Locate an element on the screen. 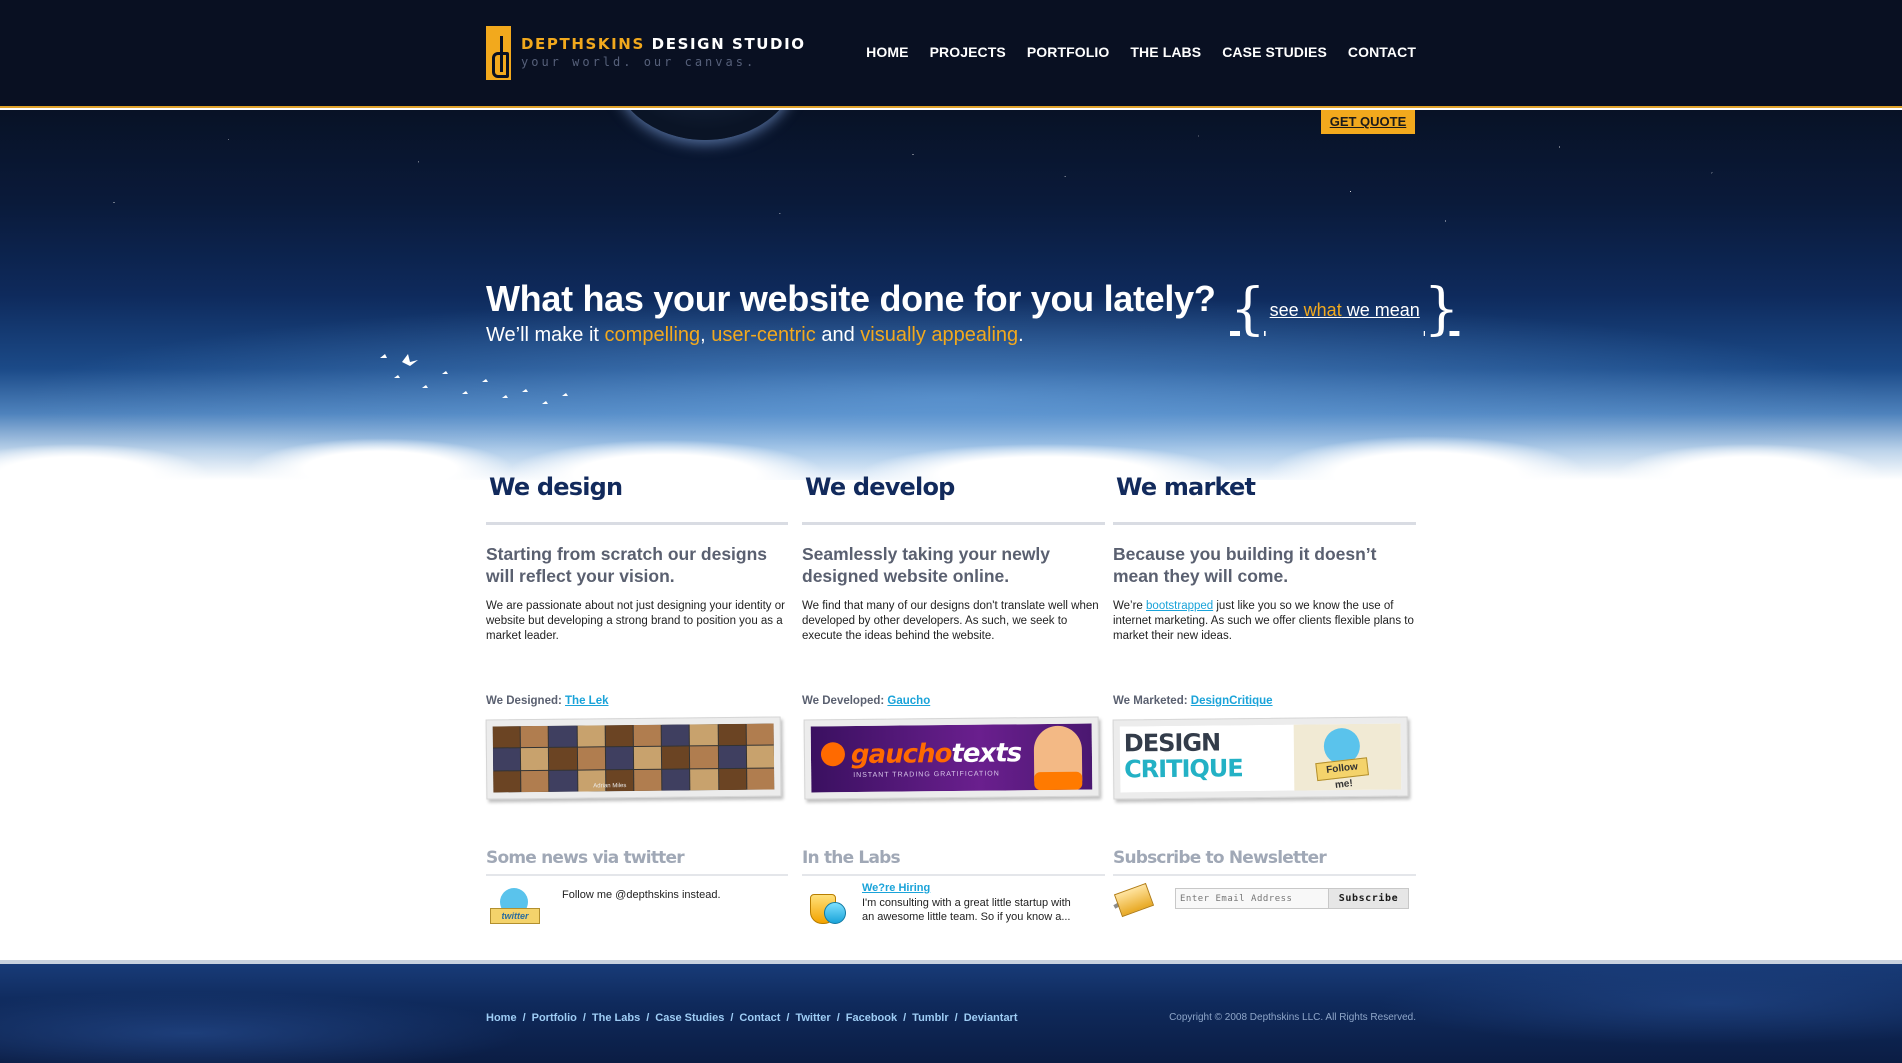 The image size is (1902, 1063). sub-comma: , is located at coordinates (706, 335).